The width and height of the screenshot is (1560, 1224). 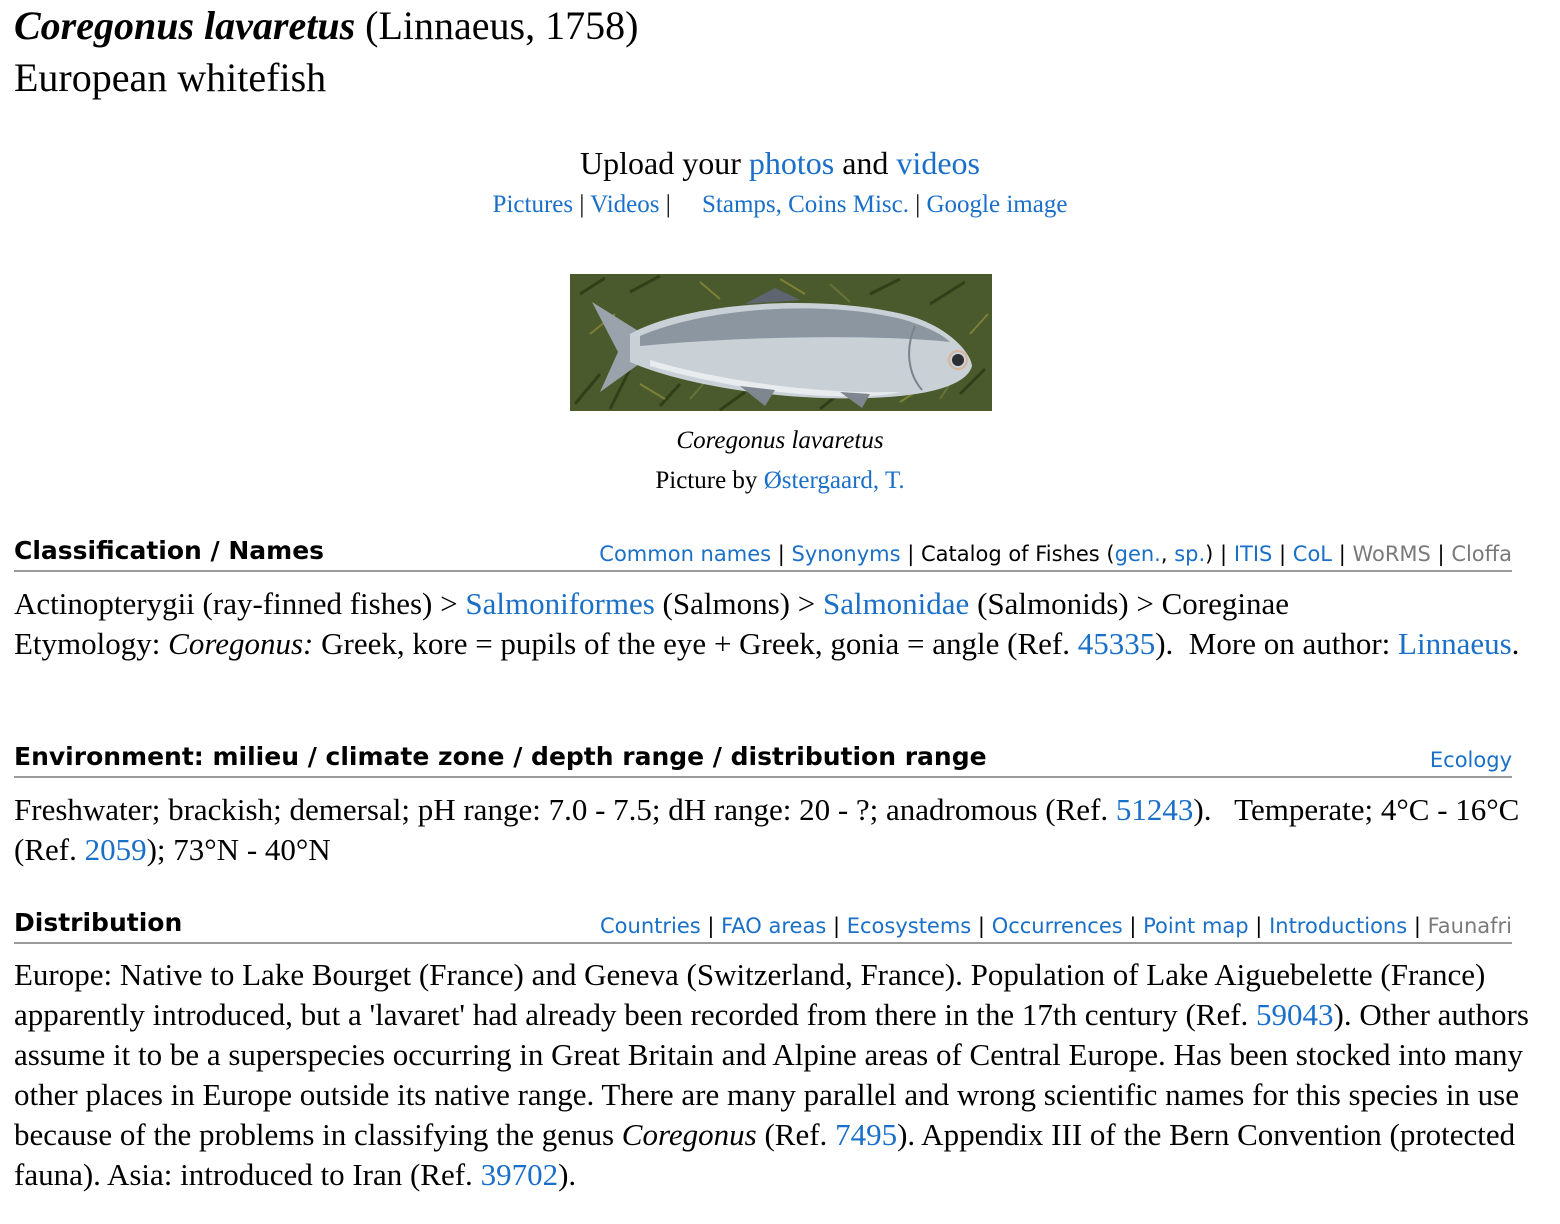 I want to click on photographer-link: Østergaard, T., so click(x=834, y=480).